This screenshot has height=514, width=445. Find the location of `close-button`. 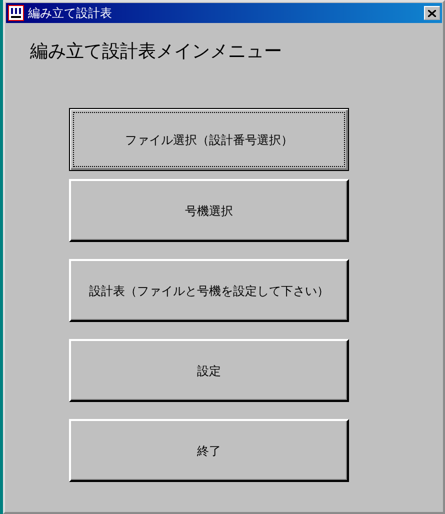

close-button is located at coordinates (432, 13).